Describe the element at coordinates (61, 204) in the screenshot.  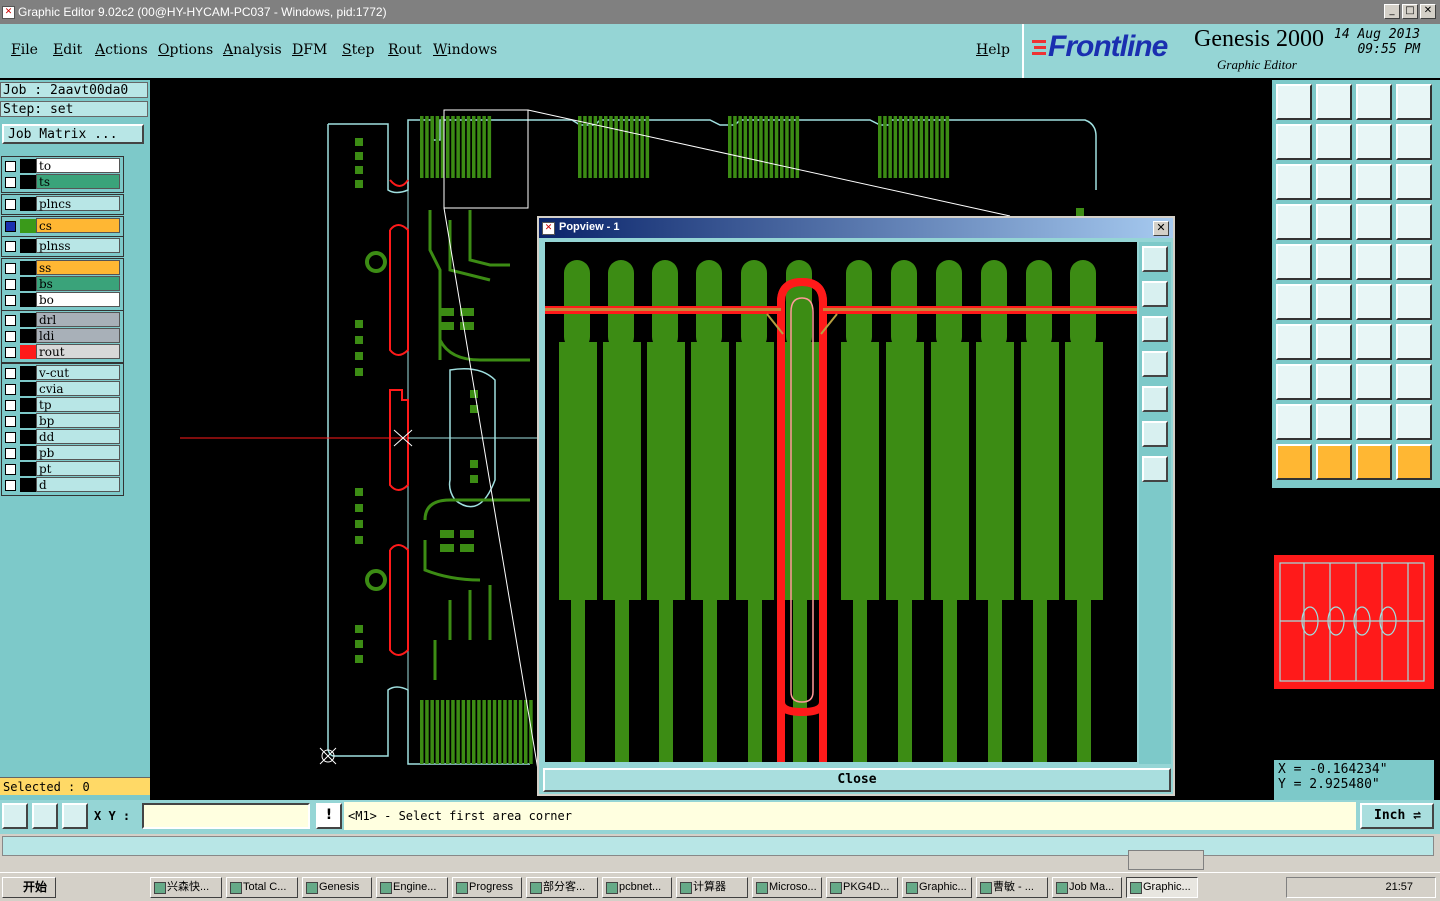
I see `layer-row-plncs: plncs` at that location.